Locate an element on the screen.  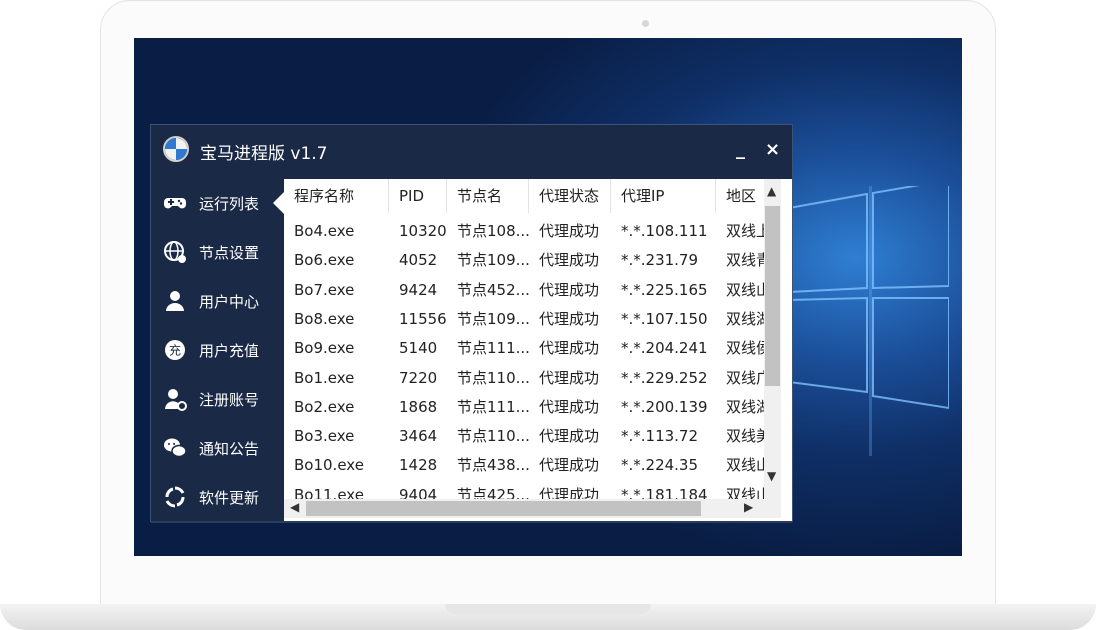
cell-program: Bo8.exe is located at coordinates (324, 318).